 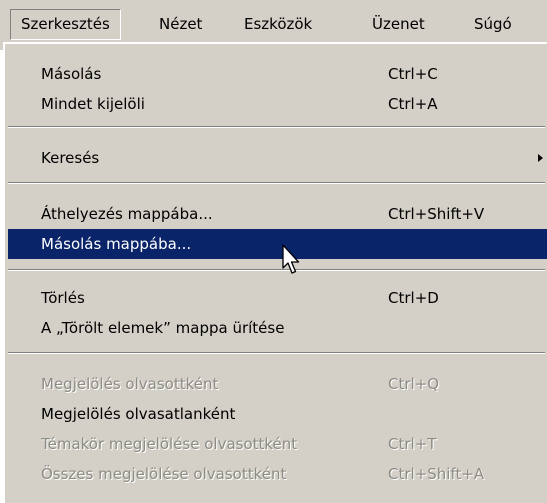 What do you see at coordinates (277, 104) in the screenshot?
I see `menu-item-select-all: Mindet kijelöli Ctrl+A` at bounding box center [277, 104].